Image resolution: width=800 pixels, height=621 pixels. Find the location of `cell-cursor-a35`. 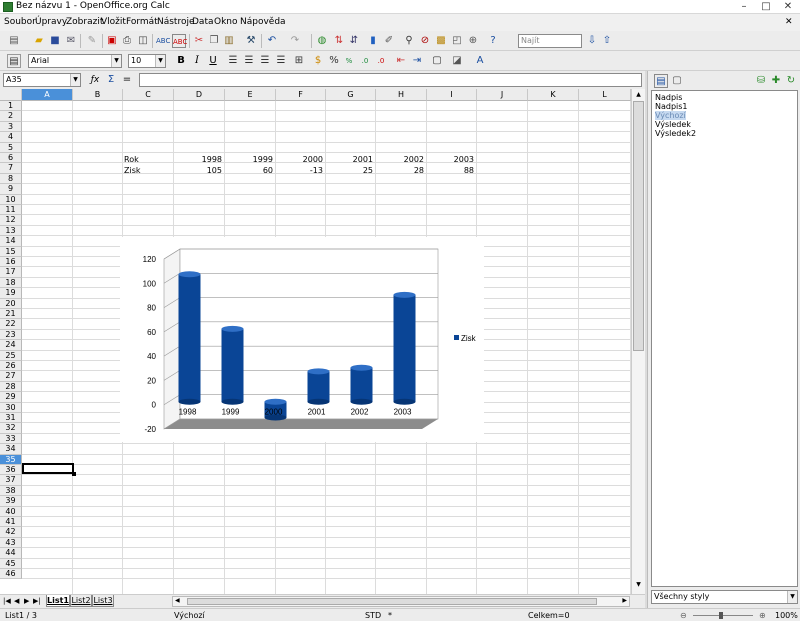

cell-cursor-a35 is located at coordinates (48, 468).